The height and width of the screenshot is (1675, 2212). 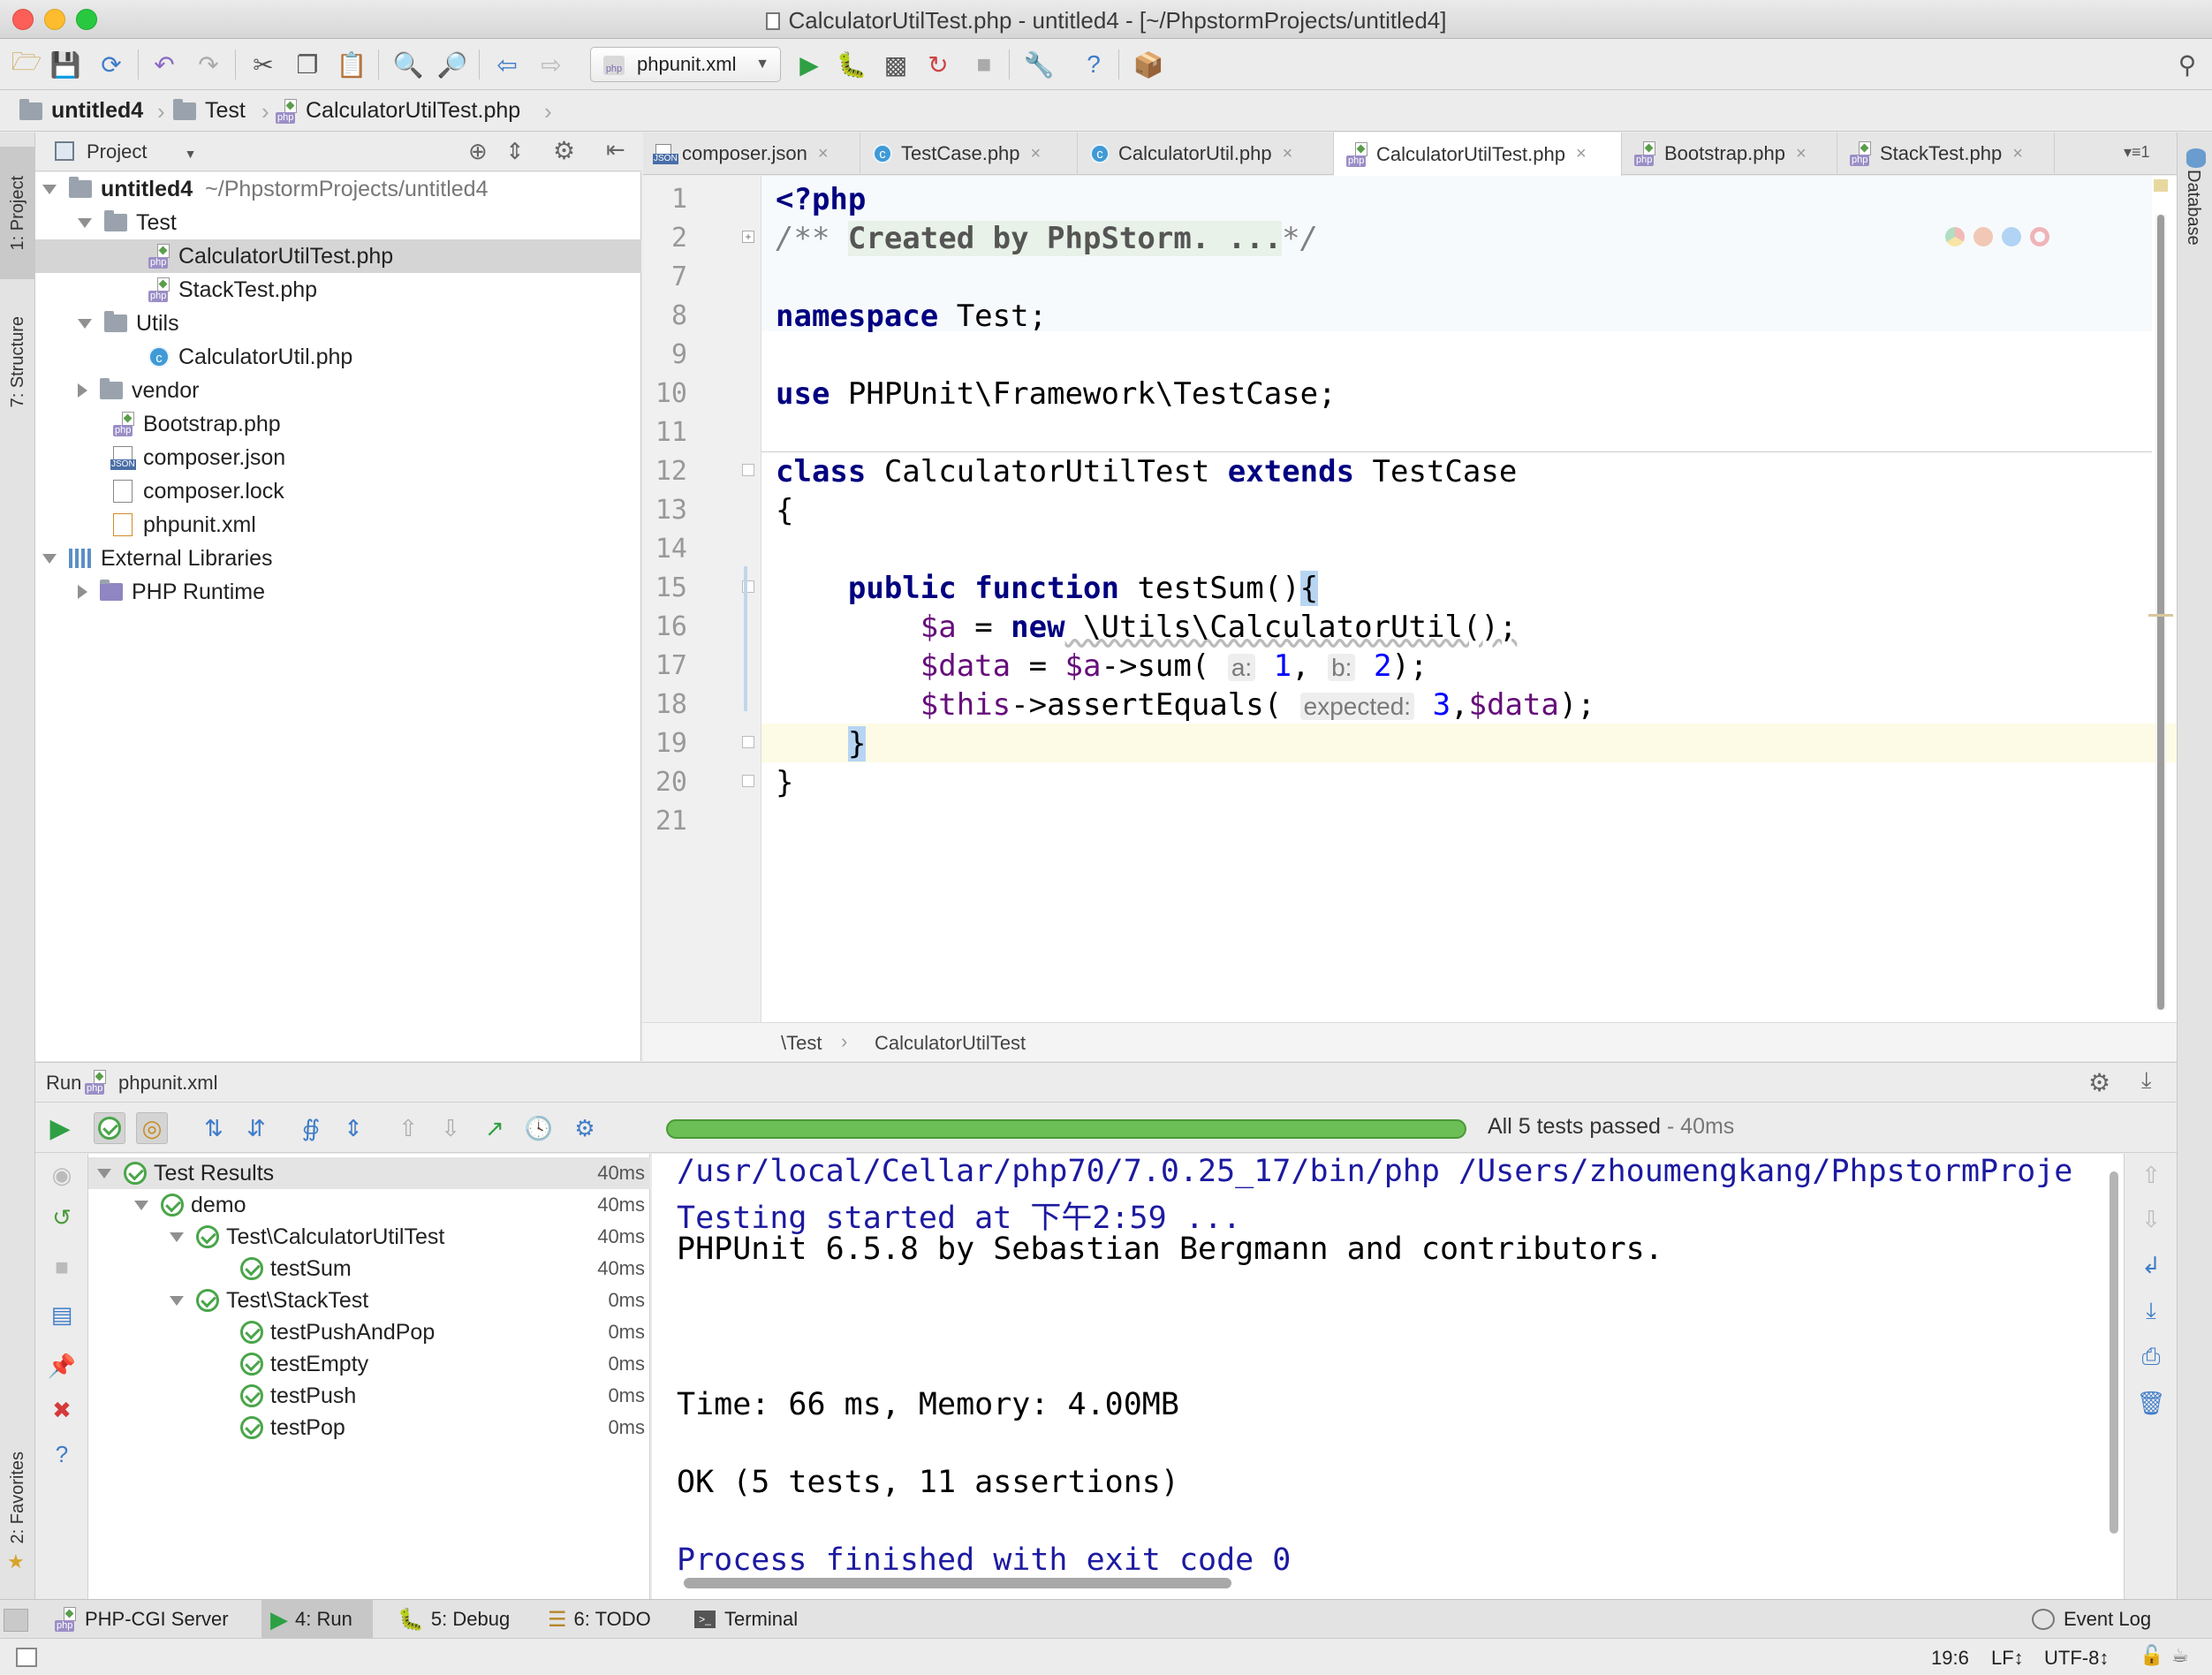 What do you see at coordinates (957, 1583) in the screenshot?
I see `console-horizontal-scrollbar` at bounding box center [957, 1583].